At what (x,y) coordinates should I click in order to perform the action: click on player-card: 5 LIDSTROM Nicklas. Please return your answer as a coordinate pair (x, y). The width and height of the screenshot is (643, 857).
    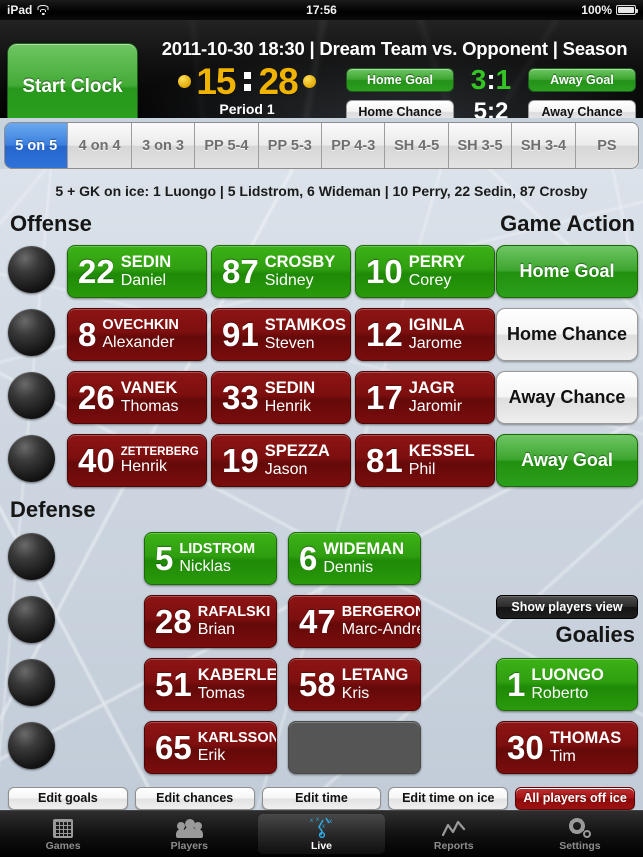
    Looking at the image, I should click on (210, 558).